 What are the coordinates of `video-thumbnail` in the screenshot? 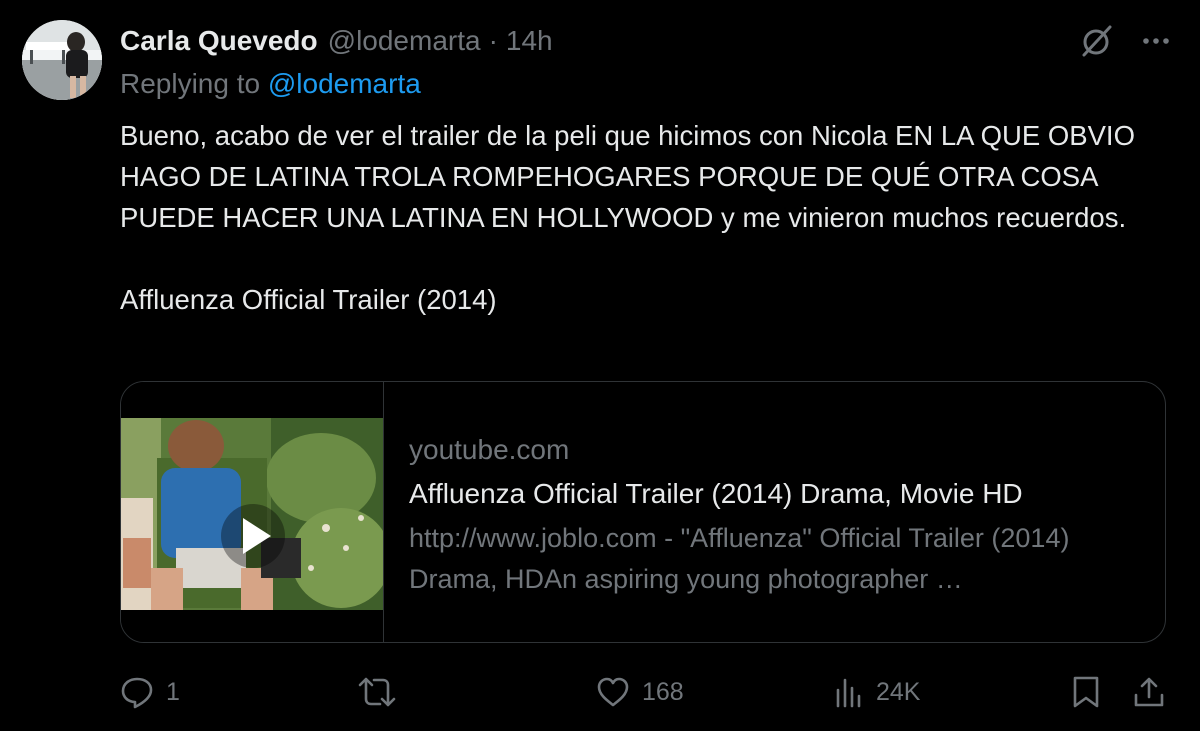 It's located at (252, 512).